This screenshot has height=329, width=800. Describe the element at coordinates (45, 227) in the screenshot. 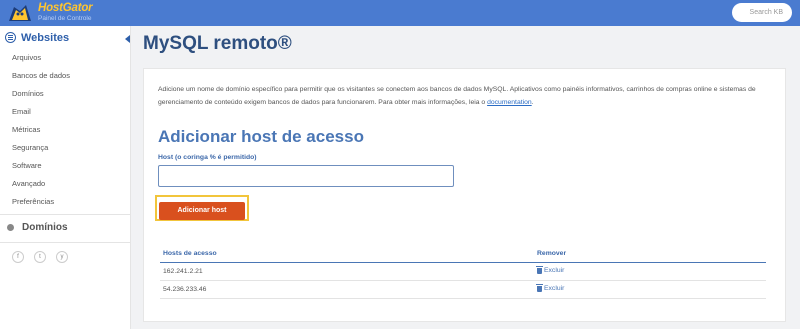

I see `sidebar-section2-title: Domínios` at that location.